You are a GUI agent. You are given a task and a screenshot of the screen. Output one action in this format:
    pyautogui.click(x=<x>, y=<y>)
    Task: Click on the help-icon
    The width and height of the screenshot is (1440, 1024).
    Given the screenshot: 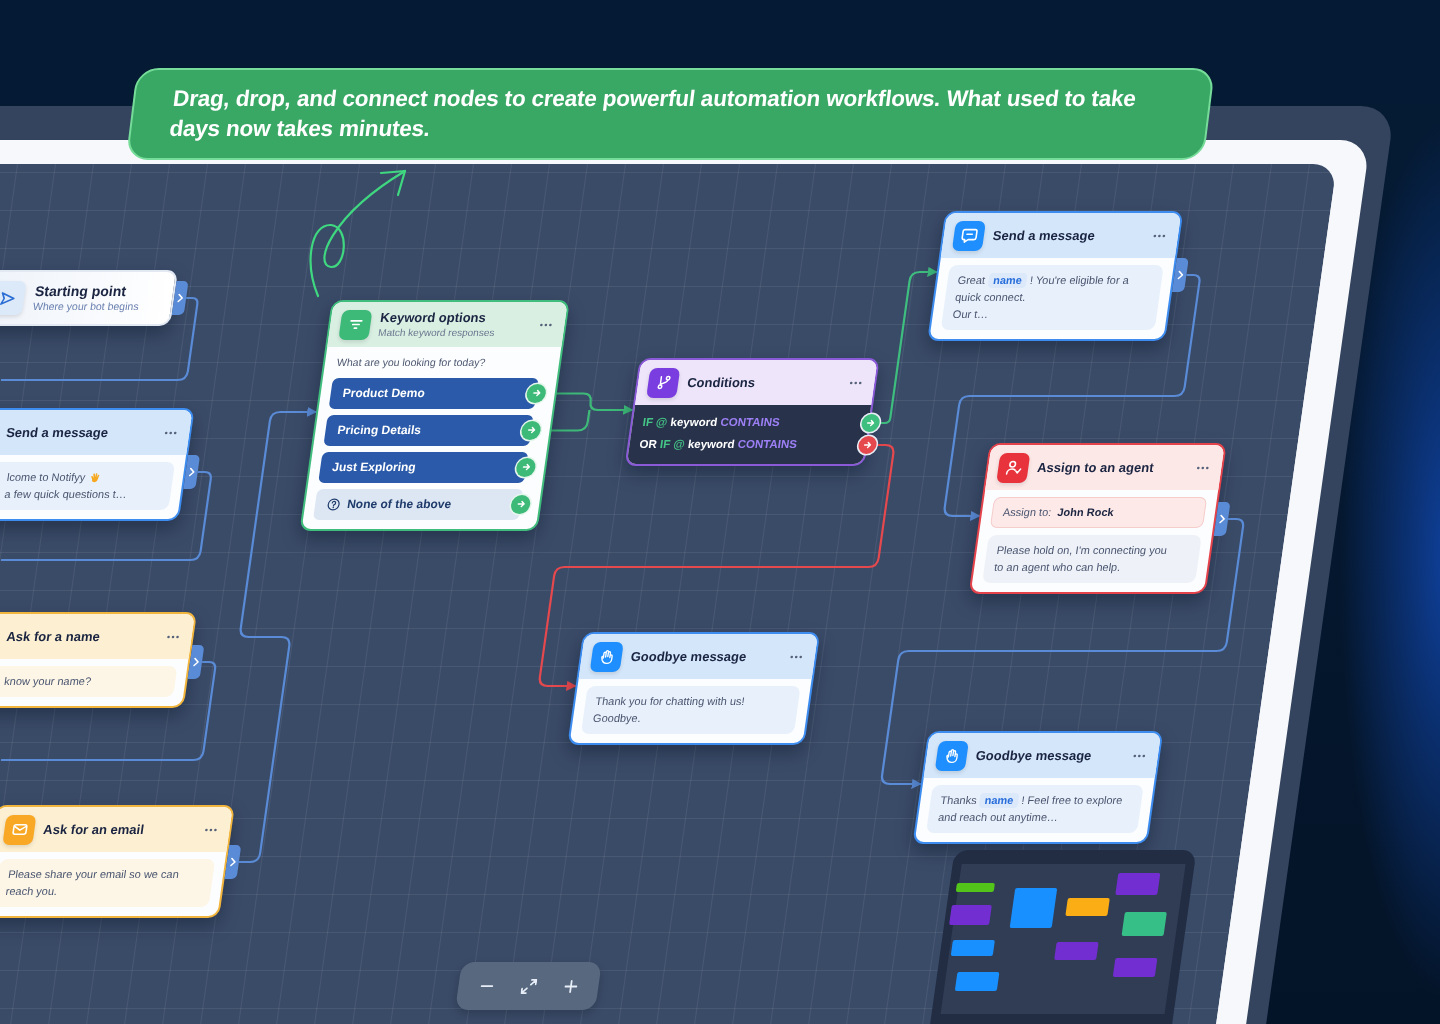 What is the action you would take?
    pyautogui.click(x=334, y=504)
    